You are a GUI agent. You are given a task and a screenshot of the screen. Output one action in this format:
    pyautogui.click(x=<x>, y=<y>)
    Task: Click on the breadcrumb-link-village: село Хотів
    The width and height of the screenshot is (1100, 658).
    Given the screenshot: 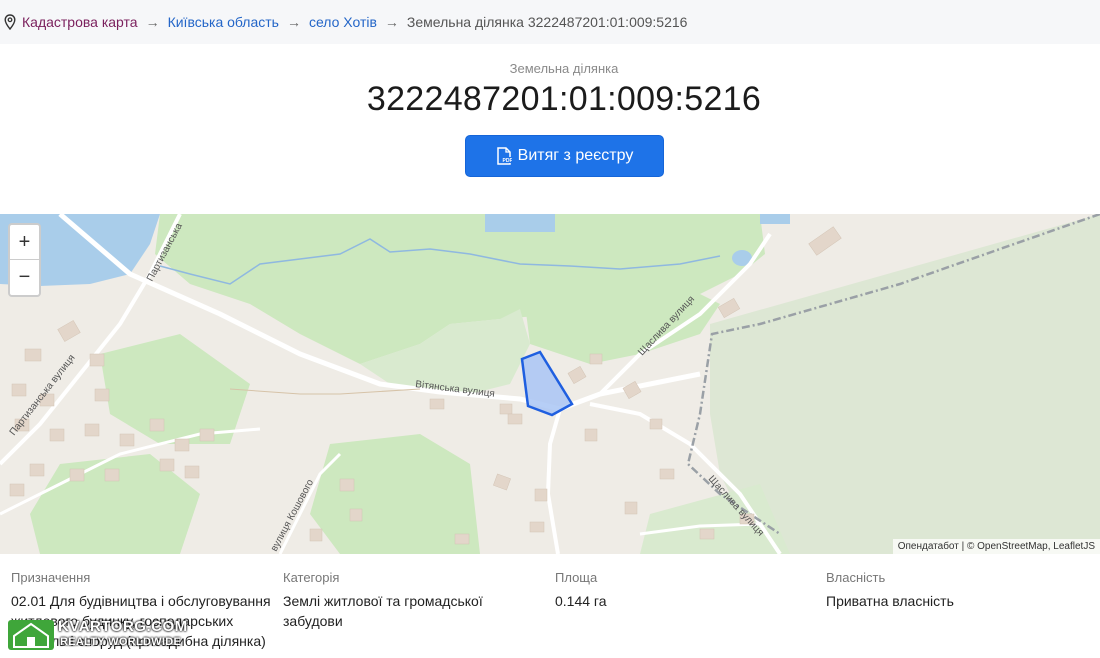 What is the action you would take?
    pyautogui.click(x=343, y=22)
    